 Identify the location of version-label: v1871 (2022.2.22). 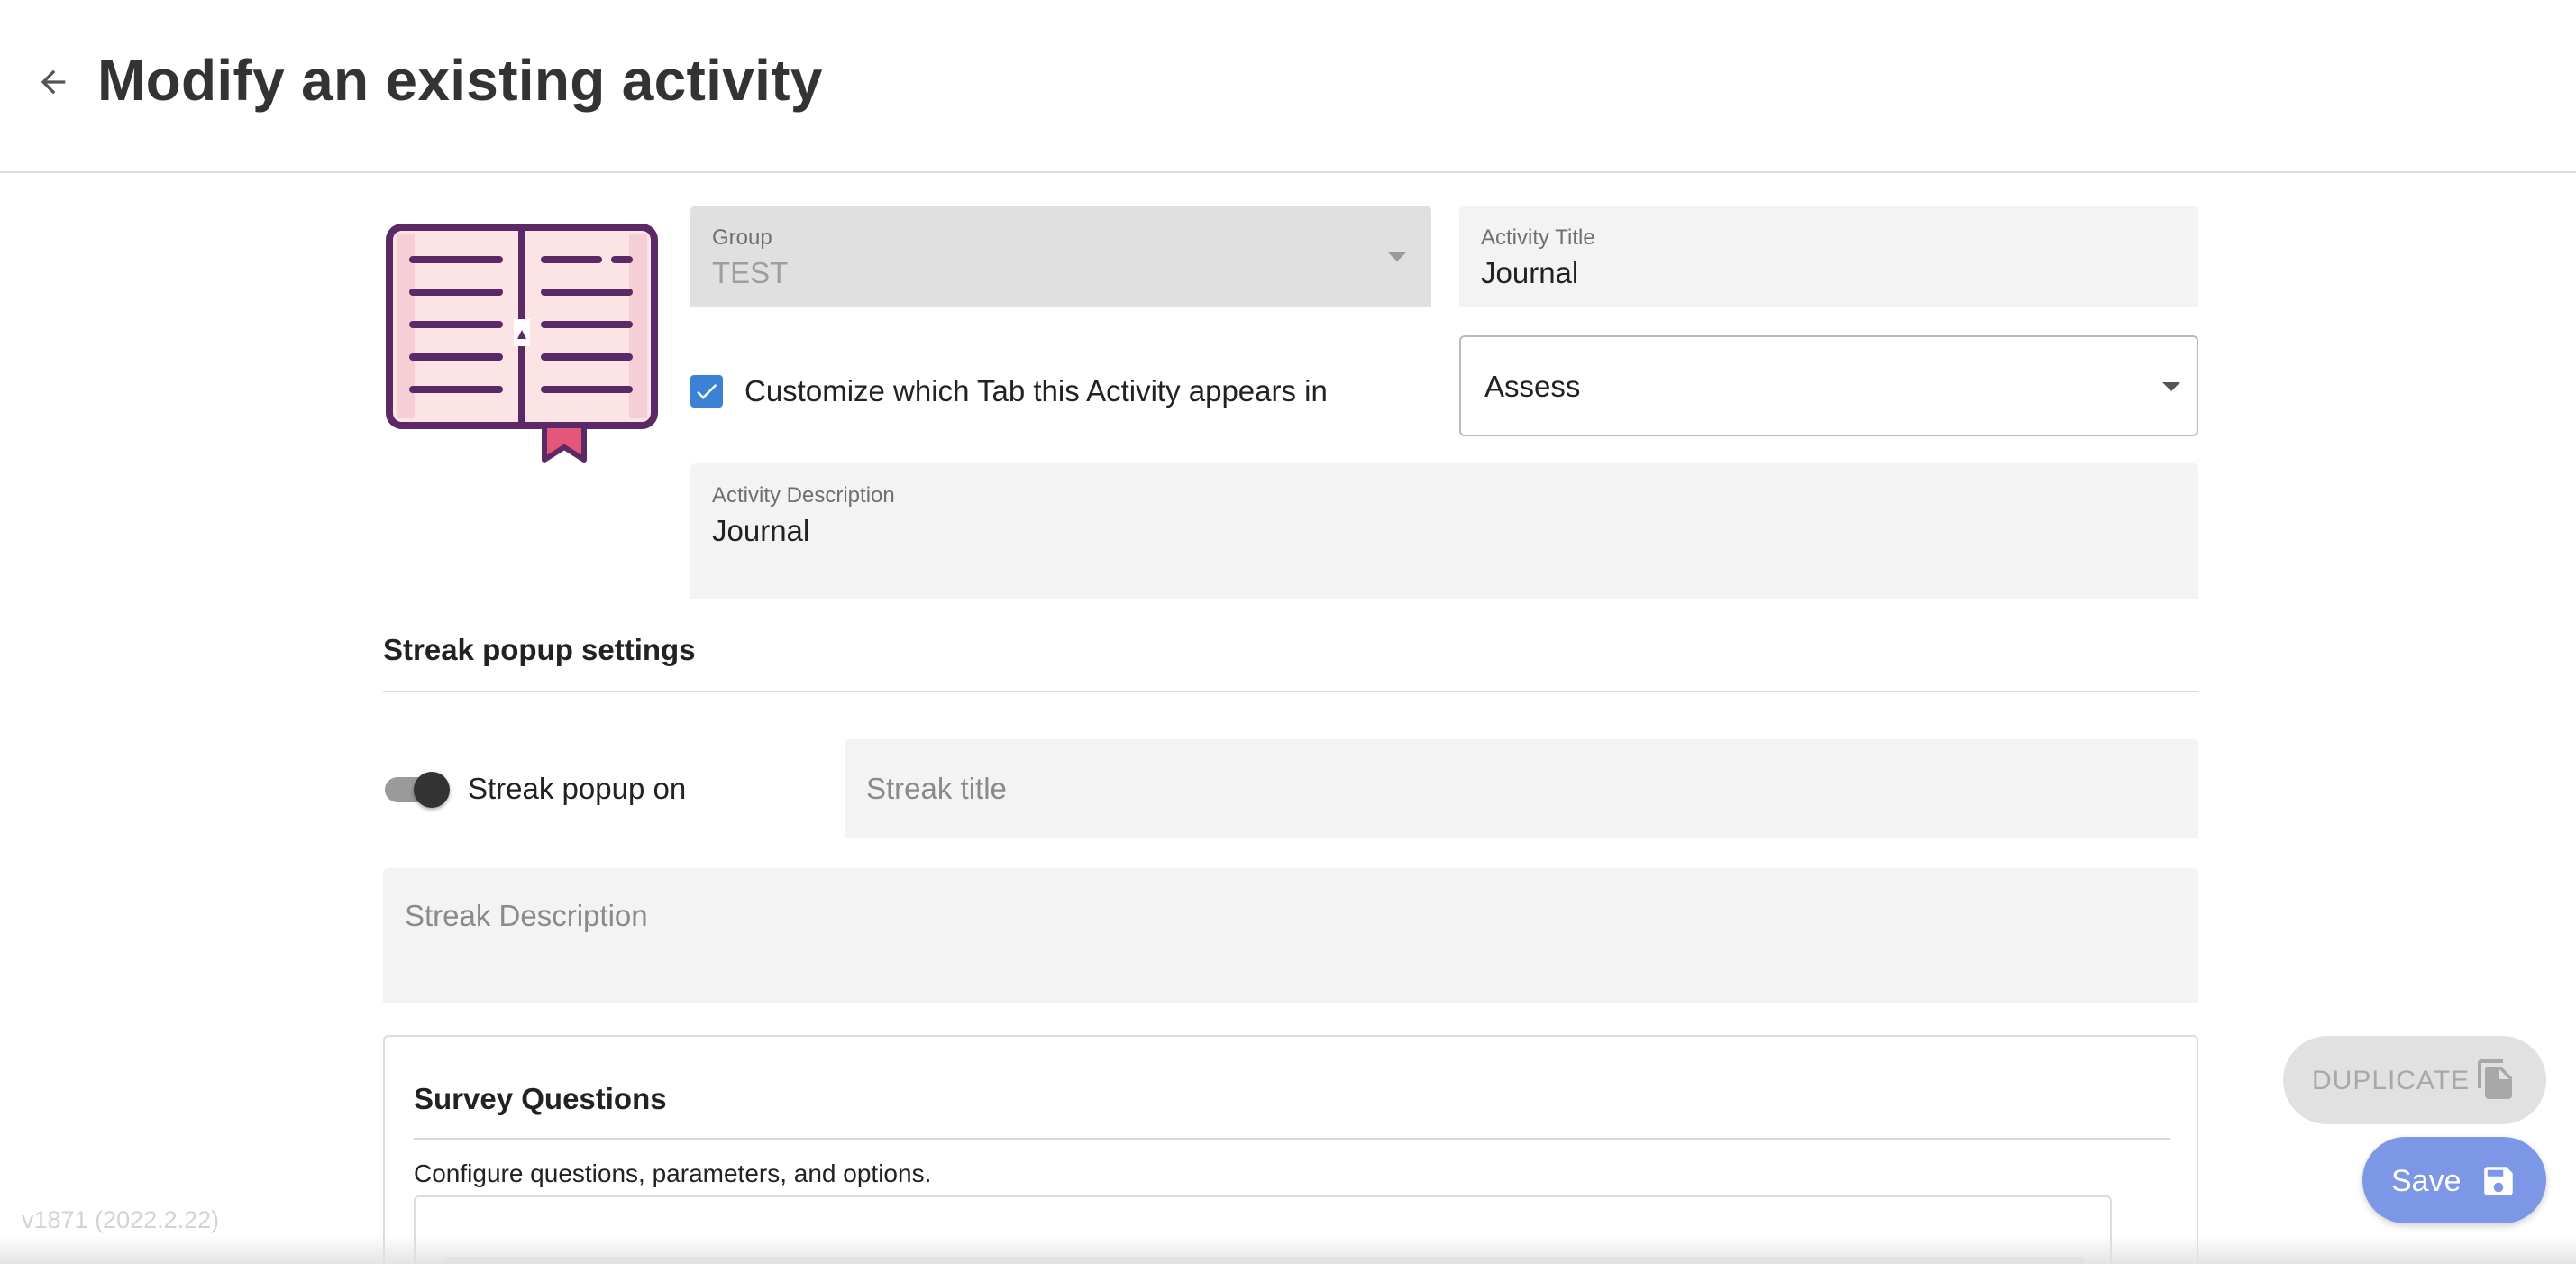
(121, 1219).